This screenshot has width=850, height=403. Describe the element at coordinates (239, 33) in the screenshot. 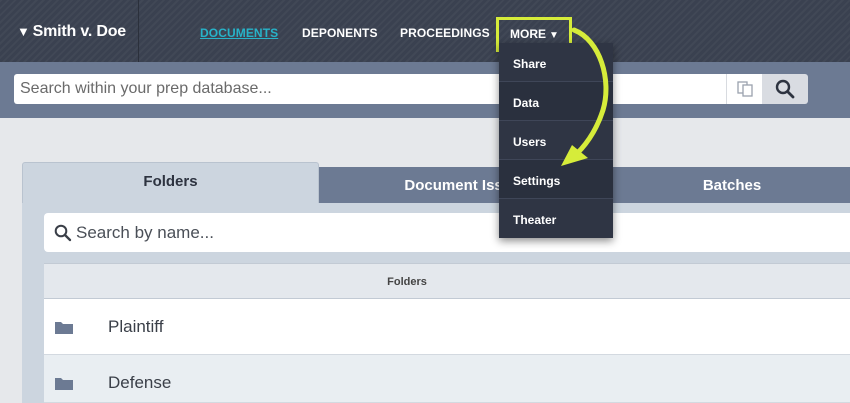

I see `nav-documents: DOCUMENTS` at that location.